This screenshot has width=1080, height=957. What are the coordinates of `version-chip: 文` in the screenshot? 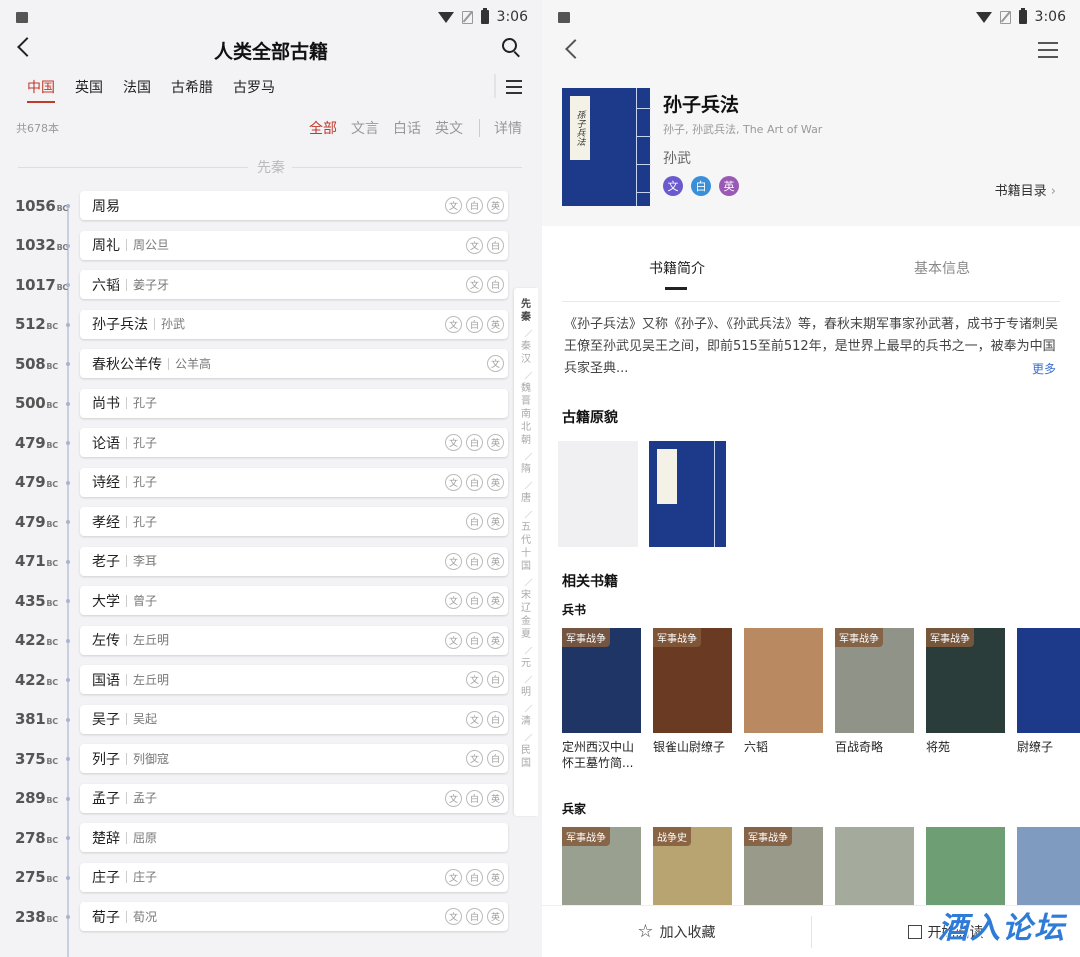 It's located at (673, 186).